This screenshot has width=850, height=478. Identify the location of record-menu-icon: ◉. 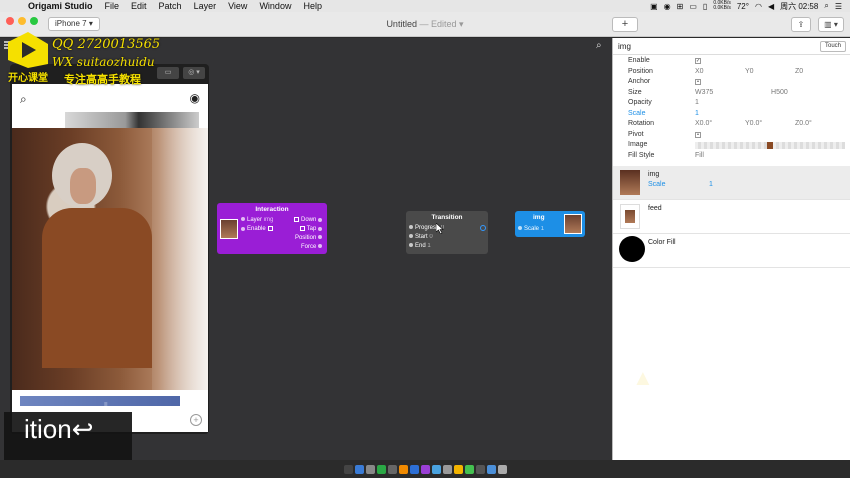
(667, 6).